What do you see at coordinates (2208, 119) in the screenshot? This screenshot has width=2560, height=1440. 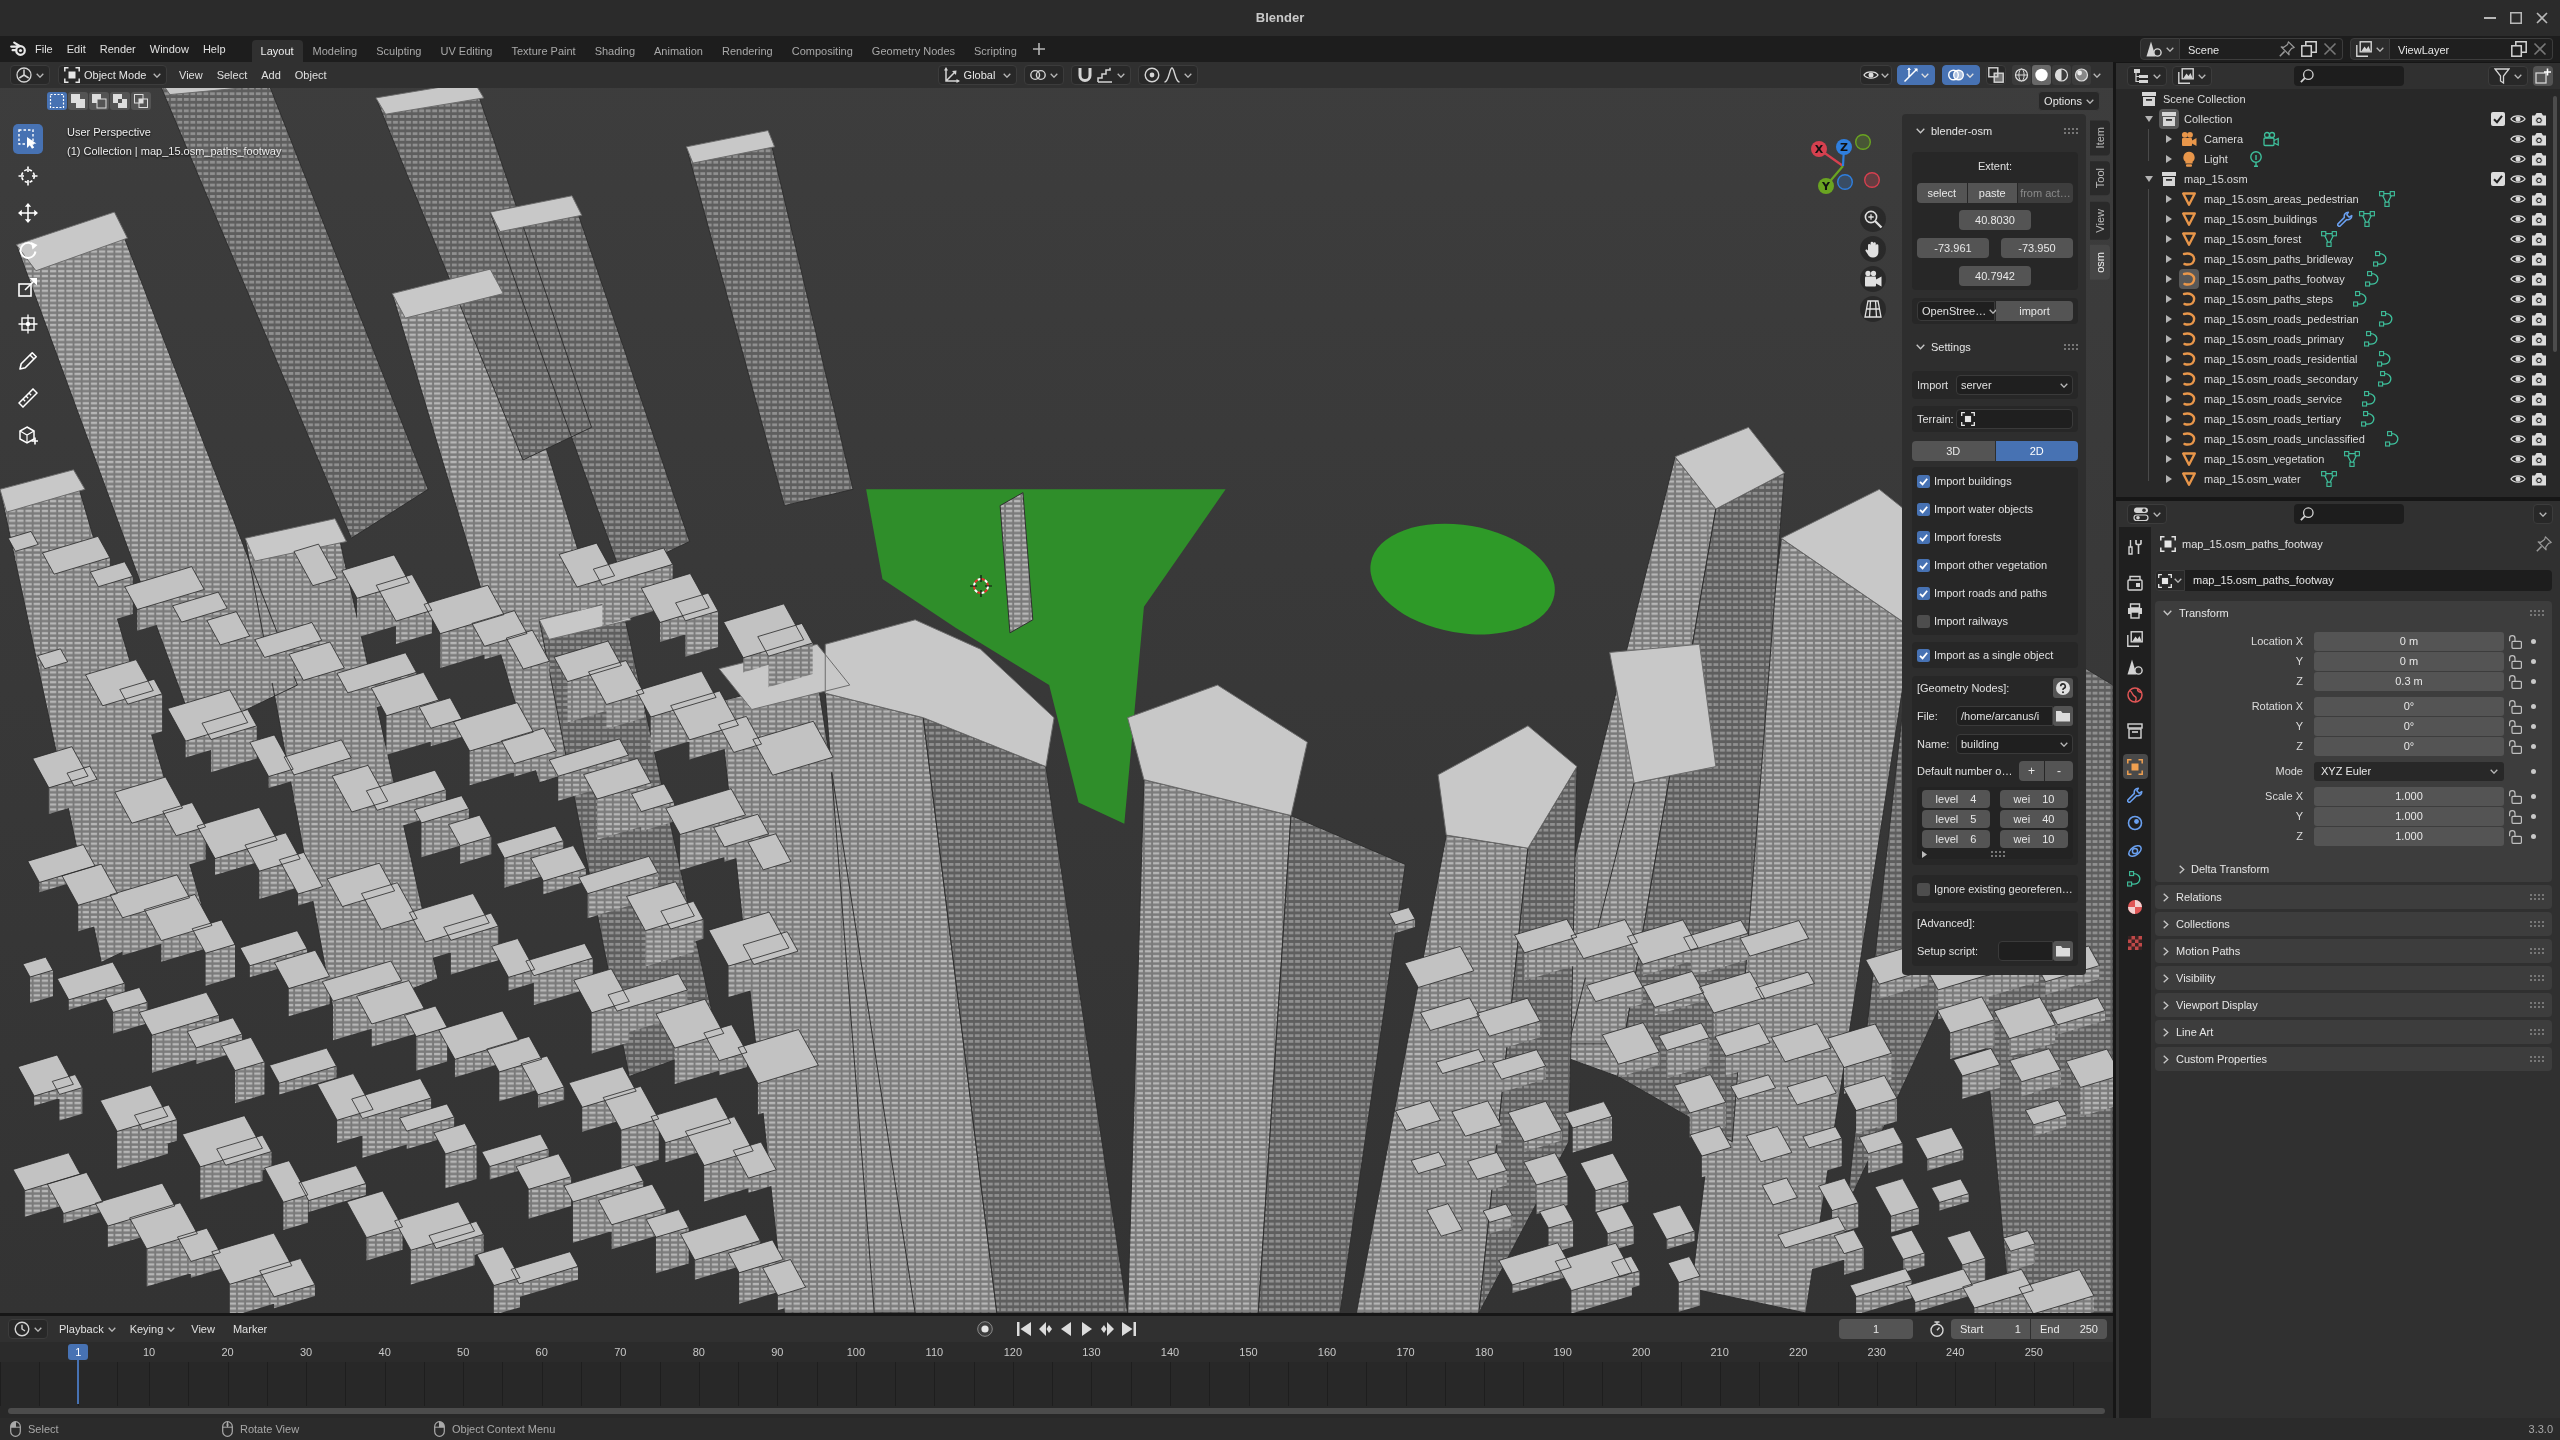 I see `outliner-item: Collection` at bounding box center [2208, 119].